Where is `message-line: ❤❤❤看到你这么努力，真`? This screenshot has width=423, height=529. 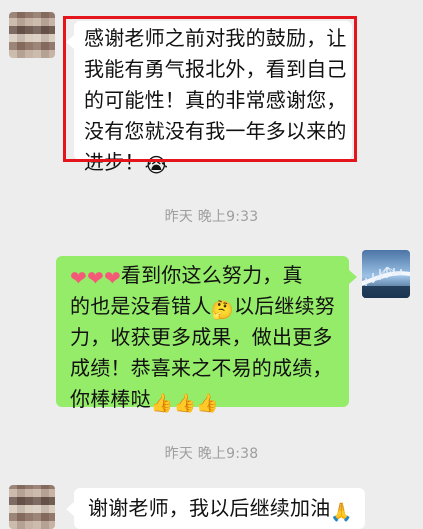
message-line: ❤❤❤看到你这么努力，真 is located at coordinates (205, 275).